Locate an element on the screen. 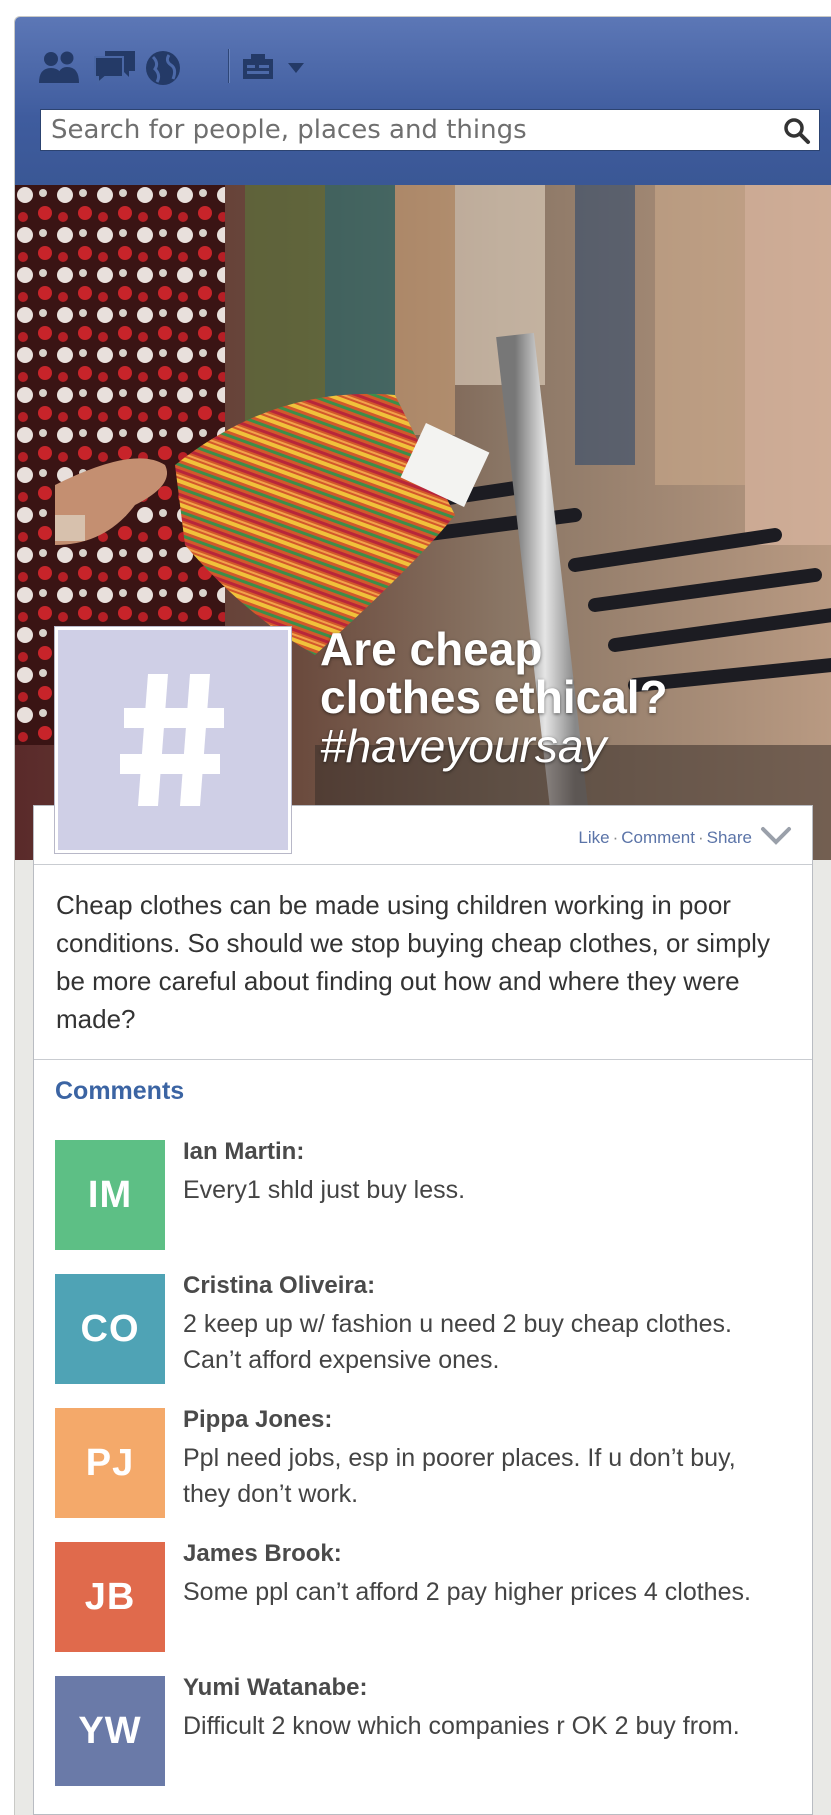  search-bar is located at coordinates (430, 130).